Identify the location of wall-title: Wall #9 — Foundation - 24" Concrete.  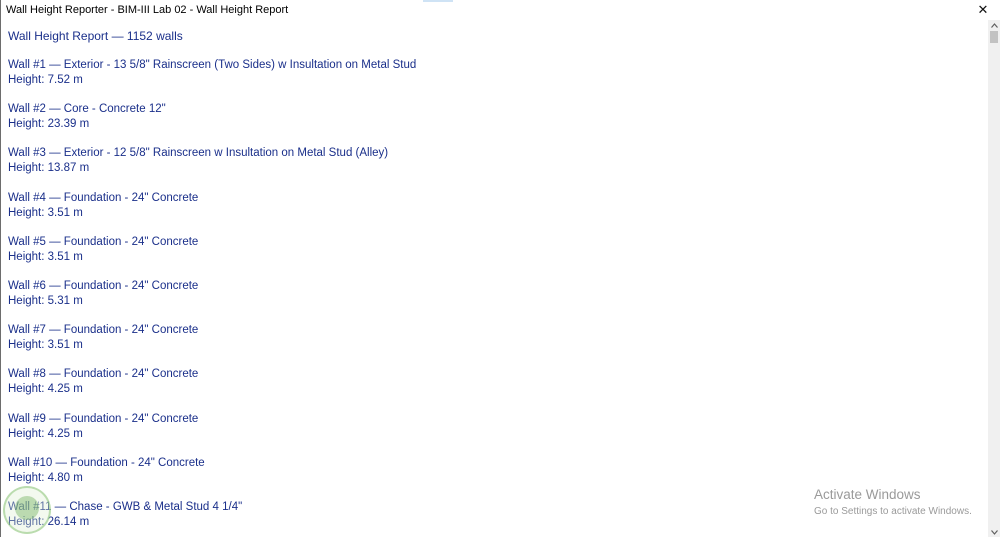
(103, 418).